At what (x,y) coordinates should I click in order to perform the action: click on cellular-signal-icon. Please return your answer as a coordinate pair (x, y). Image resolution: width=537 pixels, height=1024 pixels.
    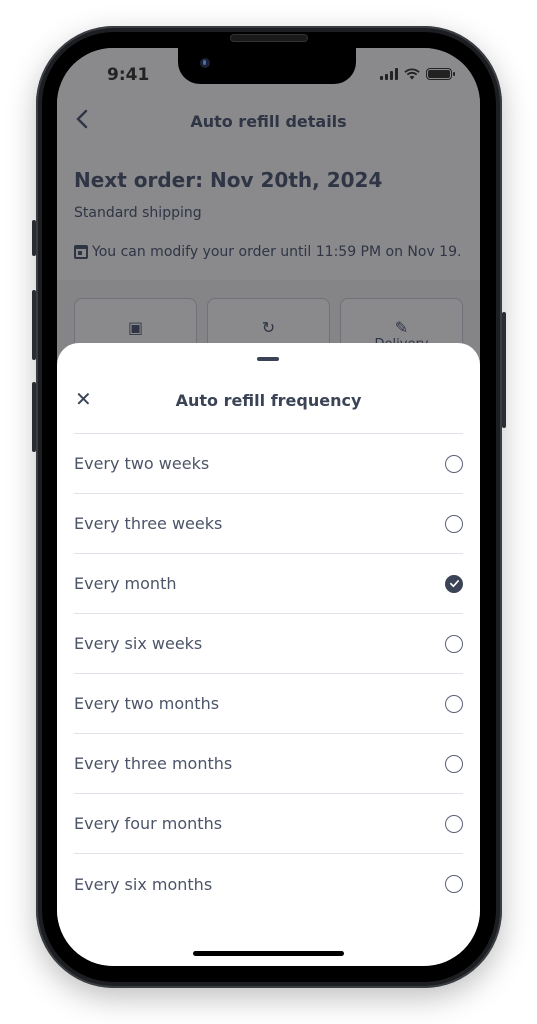
    Looking at the image, I should click on (389, 74).